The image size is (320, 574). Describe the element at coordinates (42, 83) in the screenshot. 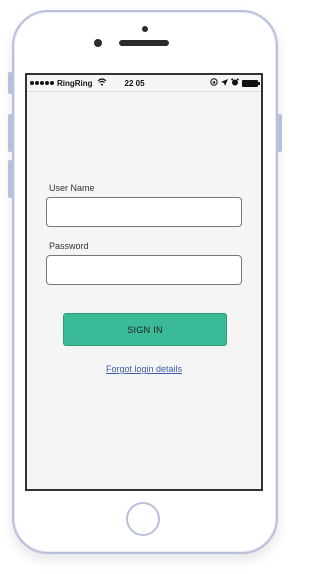

I see `signal-dots-icon` at that location.